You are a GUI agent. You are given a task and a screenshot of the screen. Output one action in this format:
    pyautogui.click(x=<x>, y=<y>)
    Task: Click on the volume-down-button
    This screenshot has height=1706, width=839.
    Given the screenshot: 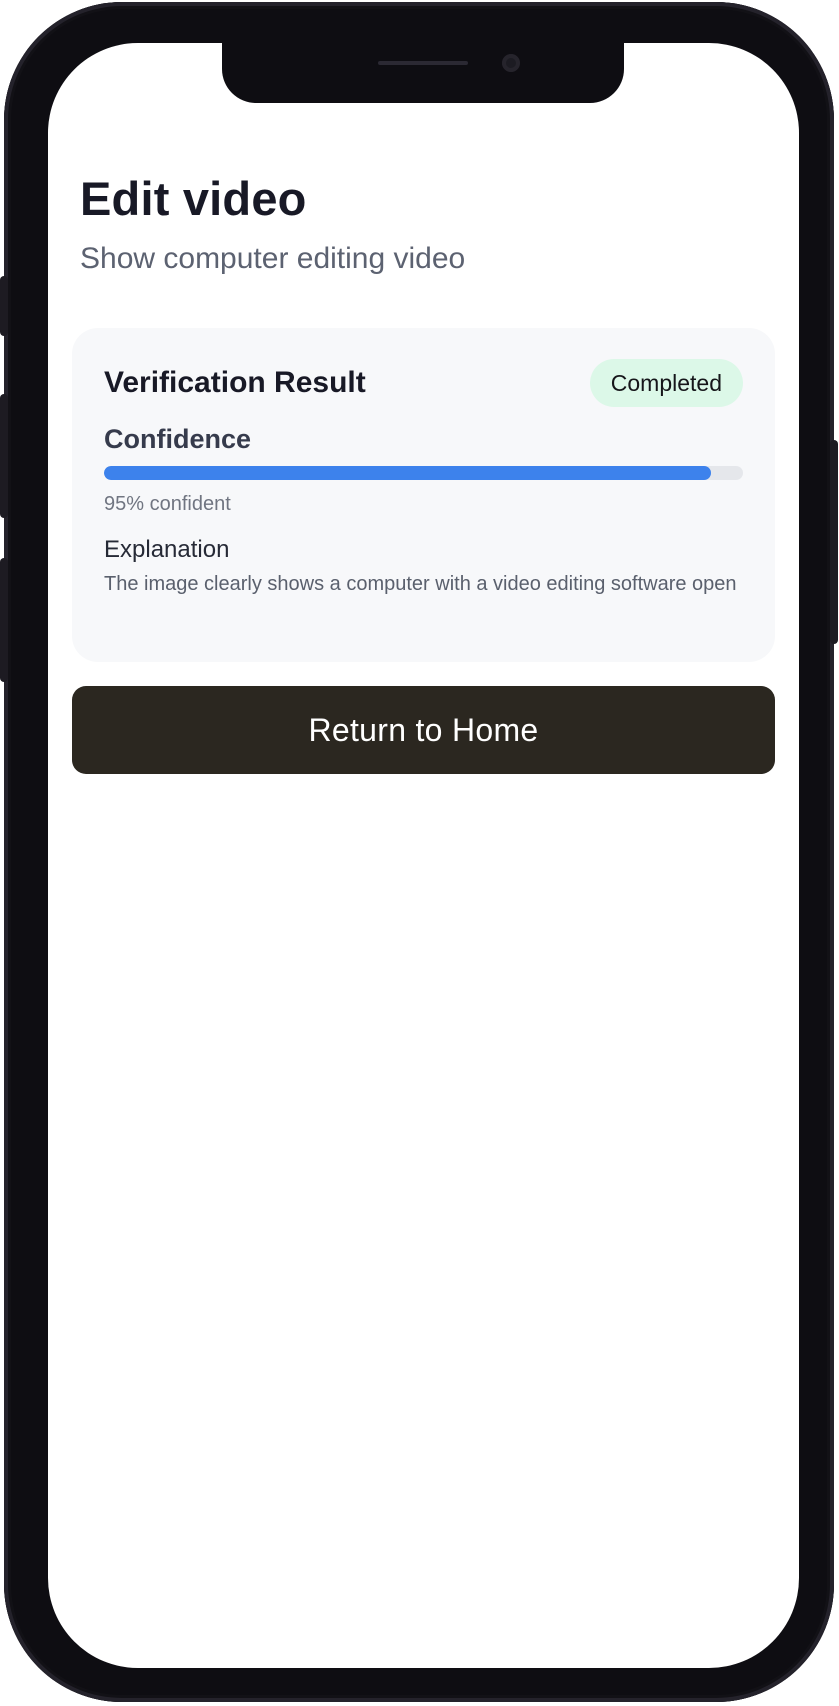 What is the action you would take?
    pyautogui.click(x=4, y=620)
    